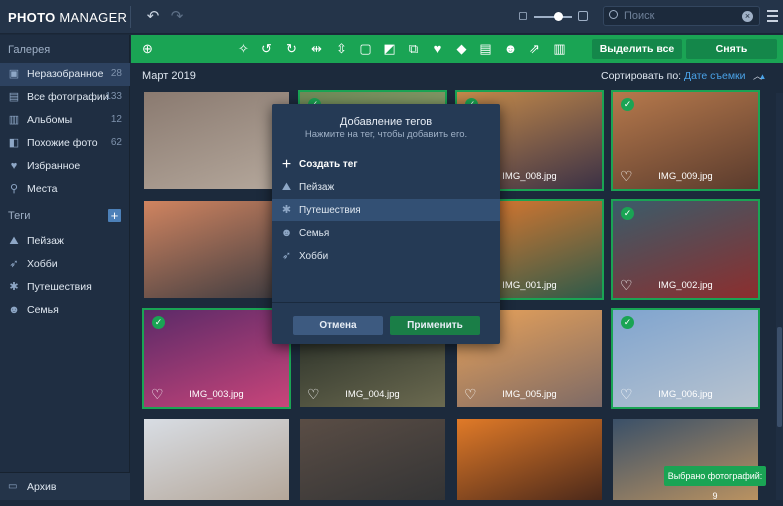 Image resolution: width=783 pixels, height=506 pixels. I want to click on select-all-button: Выделить все, so click(637, 49).